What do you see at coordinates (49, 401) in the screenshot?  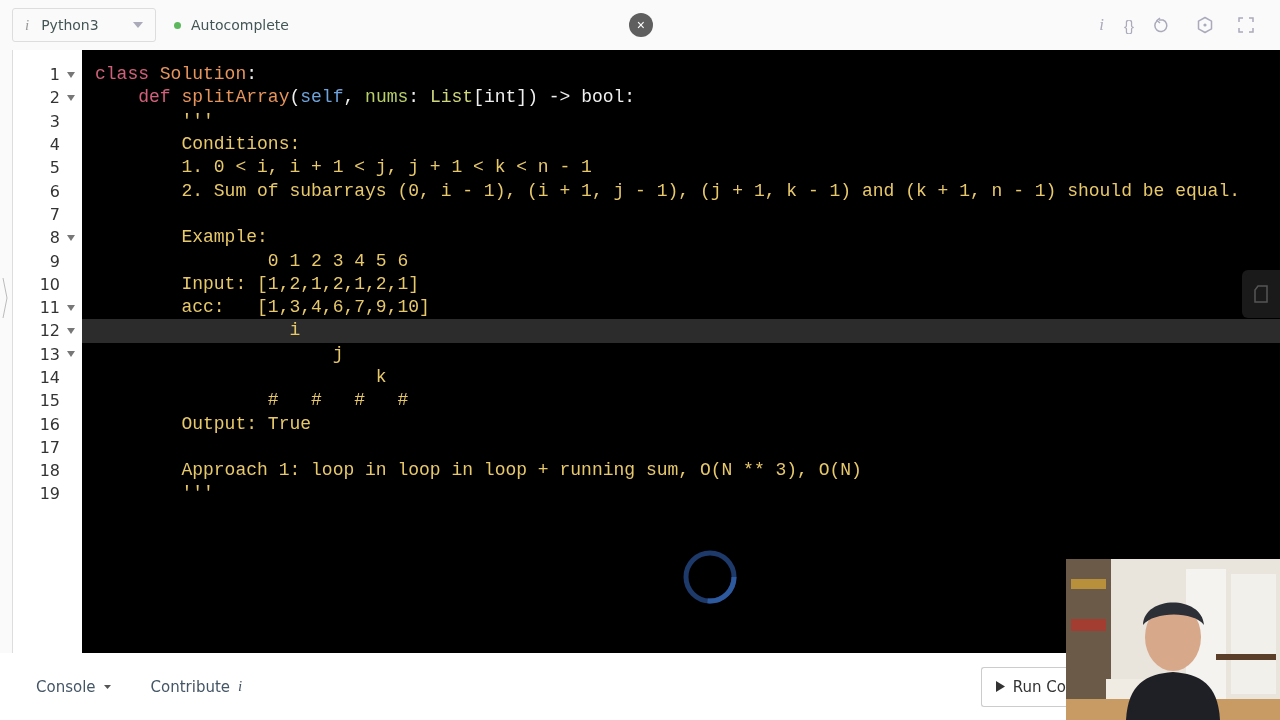 I see `line-number: 15` at bounding box center [49, 401].